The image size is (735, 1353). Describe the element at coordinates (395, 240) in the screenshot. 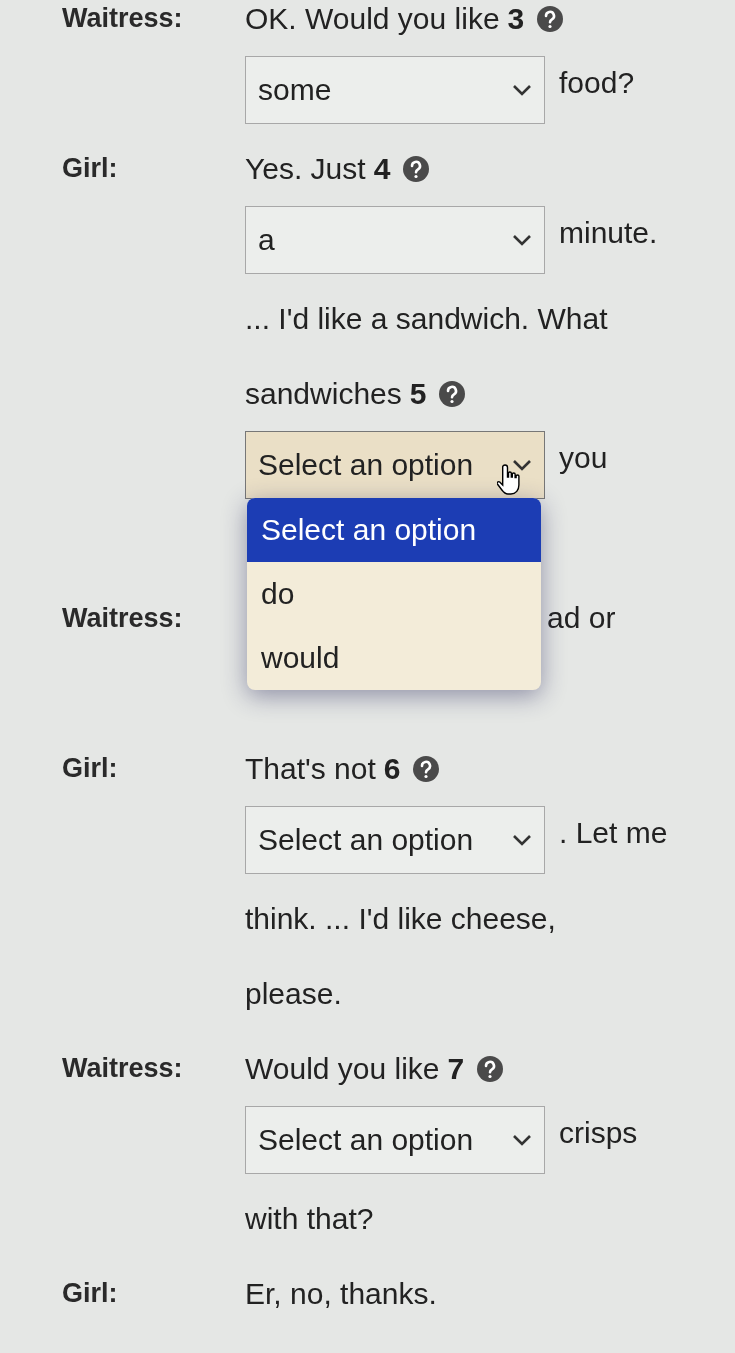

I see `dropdown-select: a` at that location.